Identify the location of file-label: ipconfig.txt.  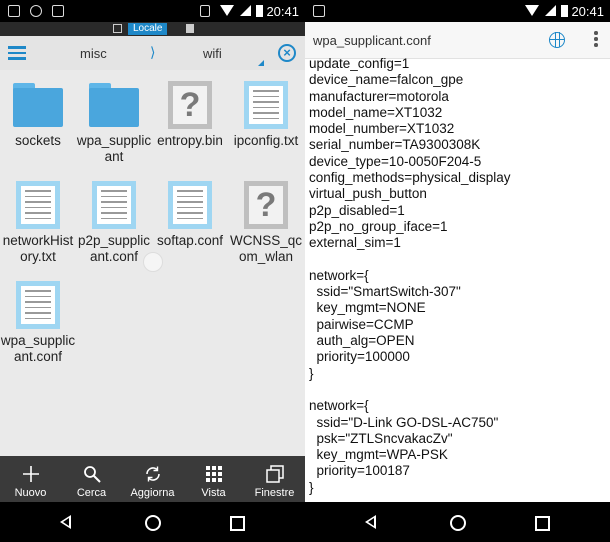
(266, 140).